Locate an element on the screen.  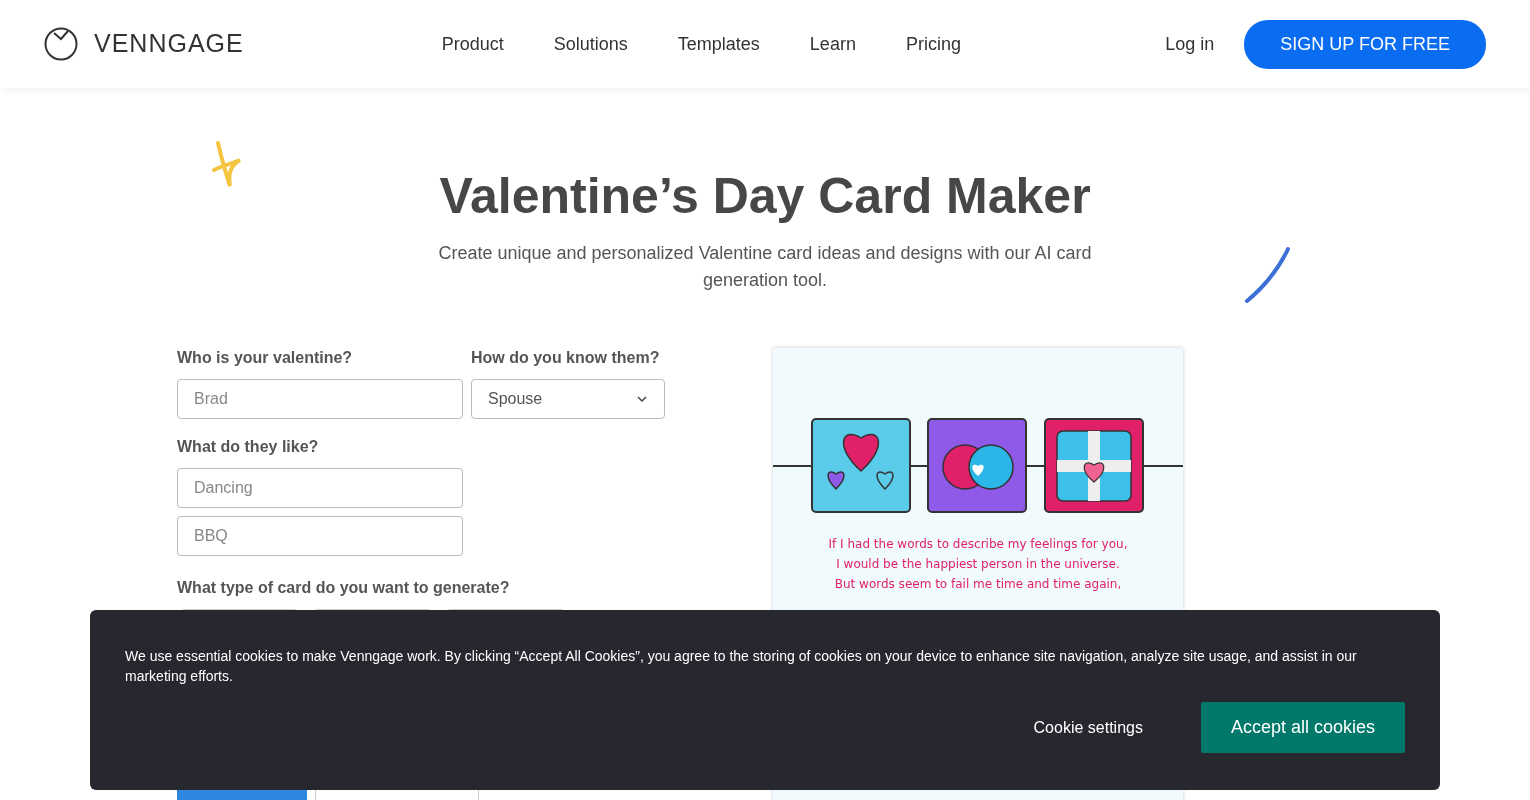
chevron-down-icon is located at coordinates (642, 399).